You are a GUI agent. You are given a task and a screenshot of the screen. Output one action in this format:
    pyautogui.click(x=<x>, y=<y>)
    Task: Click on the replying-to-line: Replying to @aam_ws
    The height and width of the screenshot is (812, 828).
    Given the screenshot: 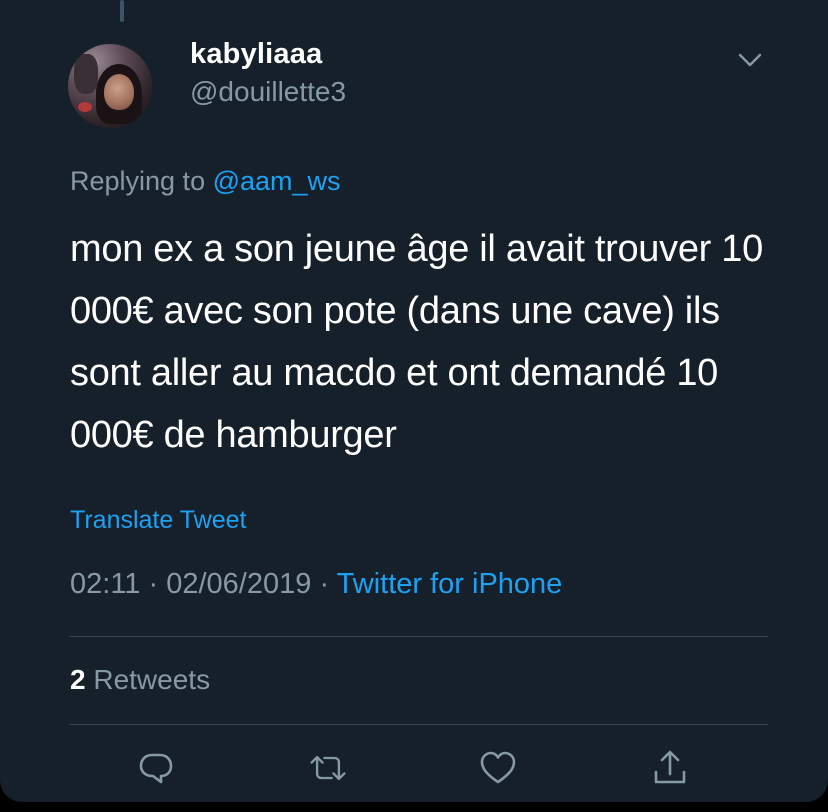 What is the action you would take?
    pyautogui.click(x=205, y=181)
    